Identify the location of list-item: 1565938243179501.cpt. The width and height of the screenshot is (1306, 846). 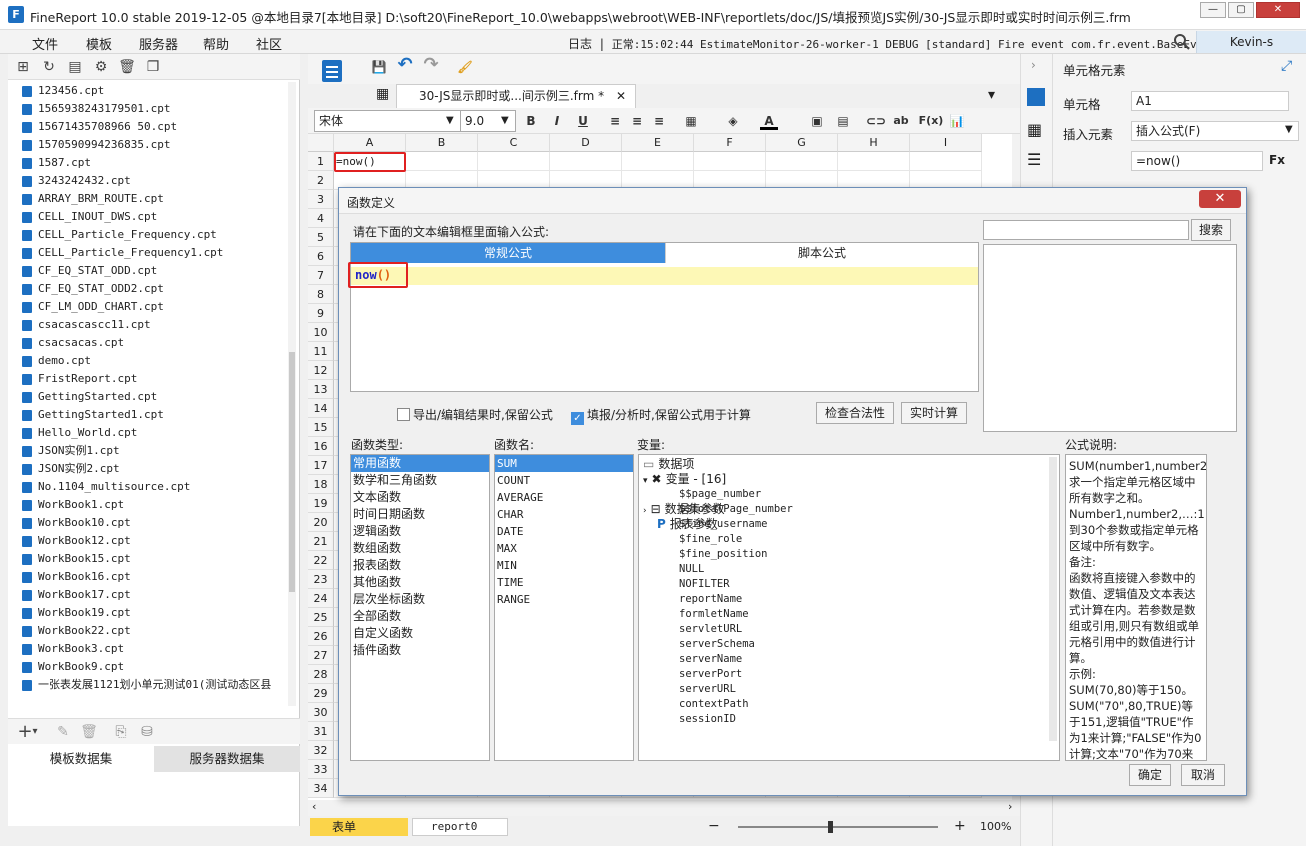
(153, 109).